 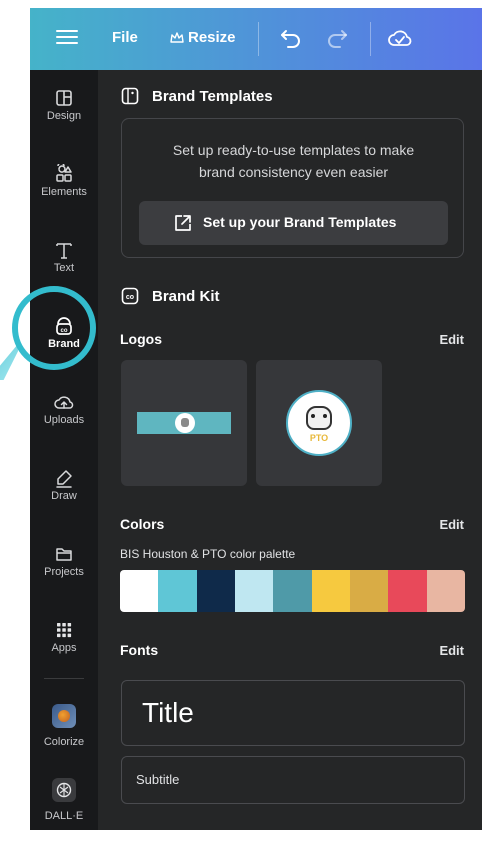 What do you see at coordinates (337, 38) in the screenshot?
I see `redo-icon` at bounding box center [337, 38].